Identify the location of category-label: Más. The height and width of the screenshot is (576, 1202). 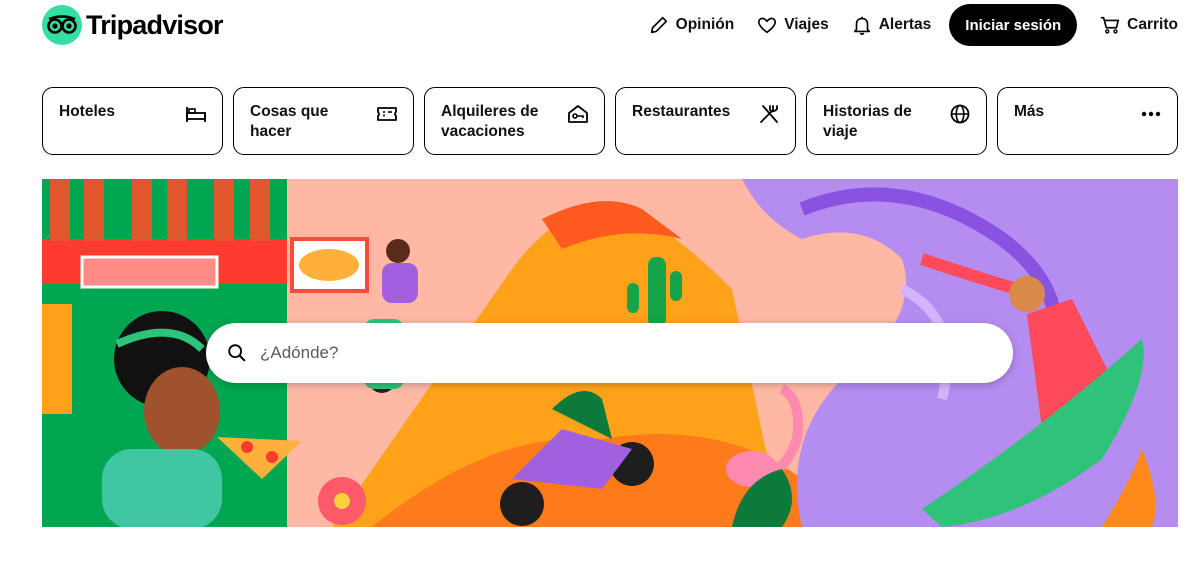
(1029, 111).